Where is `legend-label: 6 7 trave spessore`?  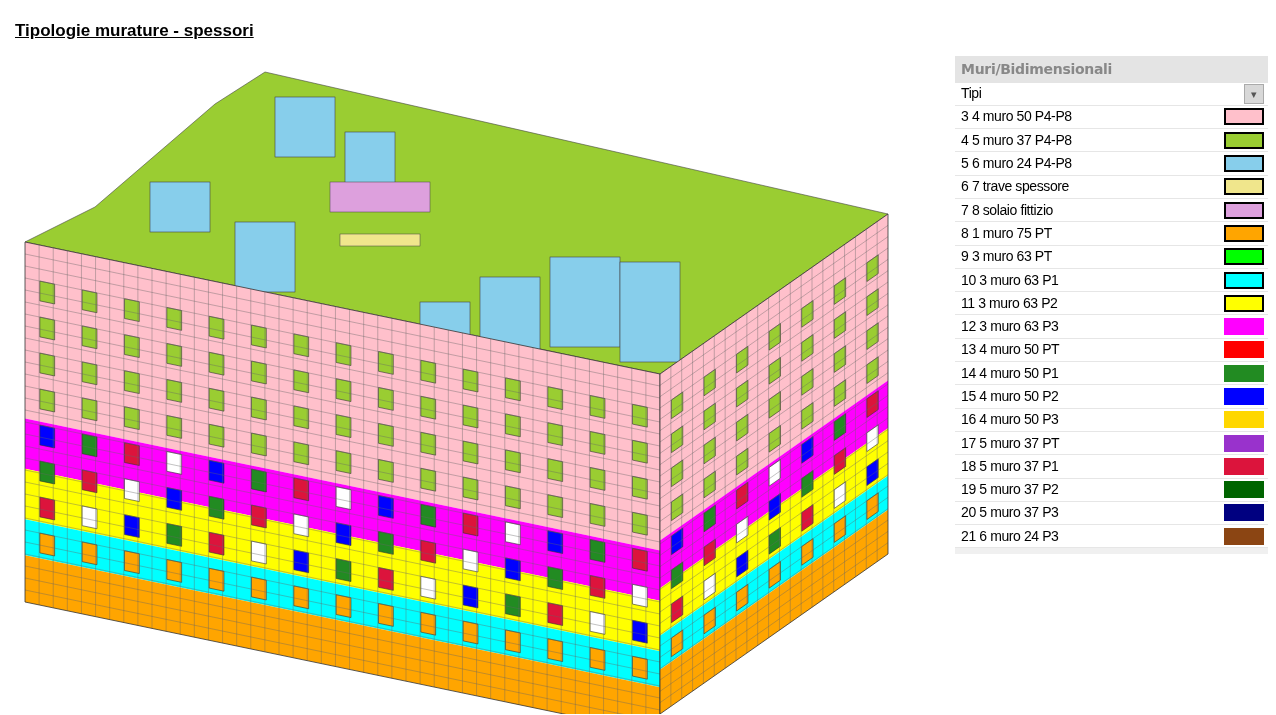
legend-label: 6 7 trave spessore is located at coordinates (1015, 187).